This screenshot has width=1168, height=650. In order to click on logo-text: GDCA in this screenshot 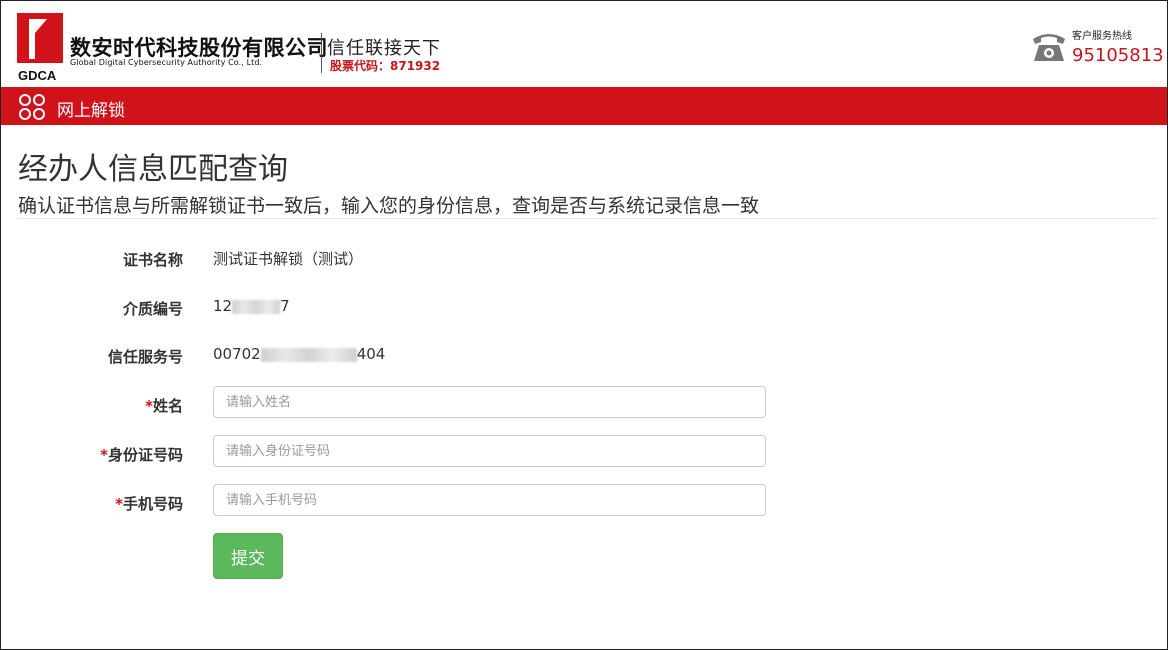, I will do `click(37, 75)`.